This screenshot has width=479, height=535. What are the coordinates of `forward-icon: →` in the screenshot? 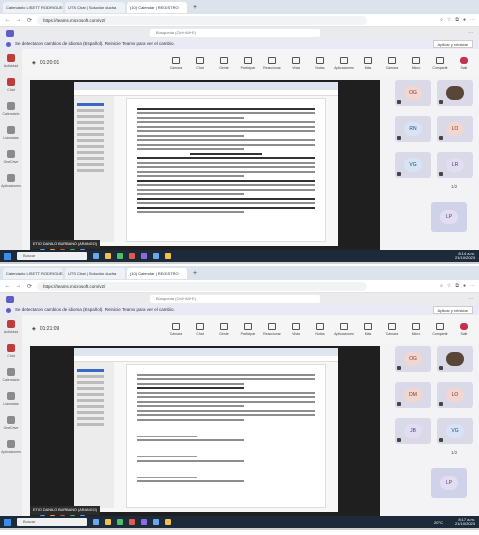 It's located at (18, 20).